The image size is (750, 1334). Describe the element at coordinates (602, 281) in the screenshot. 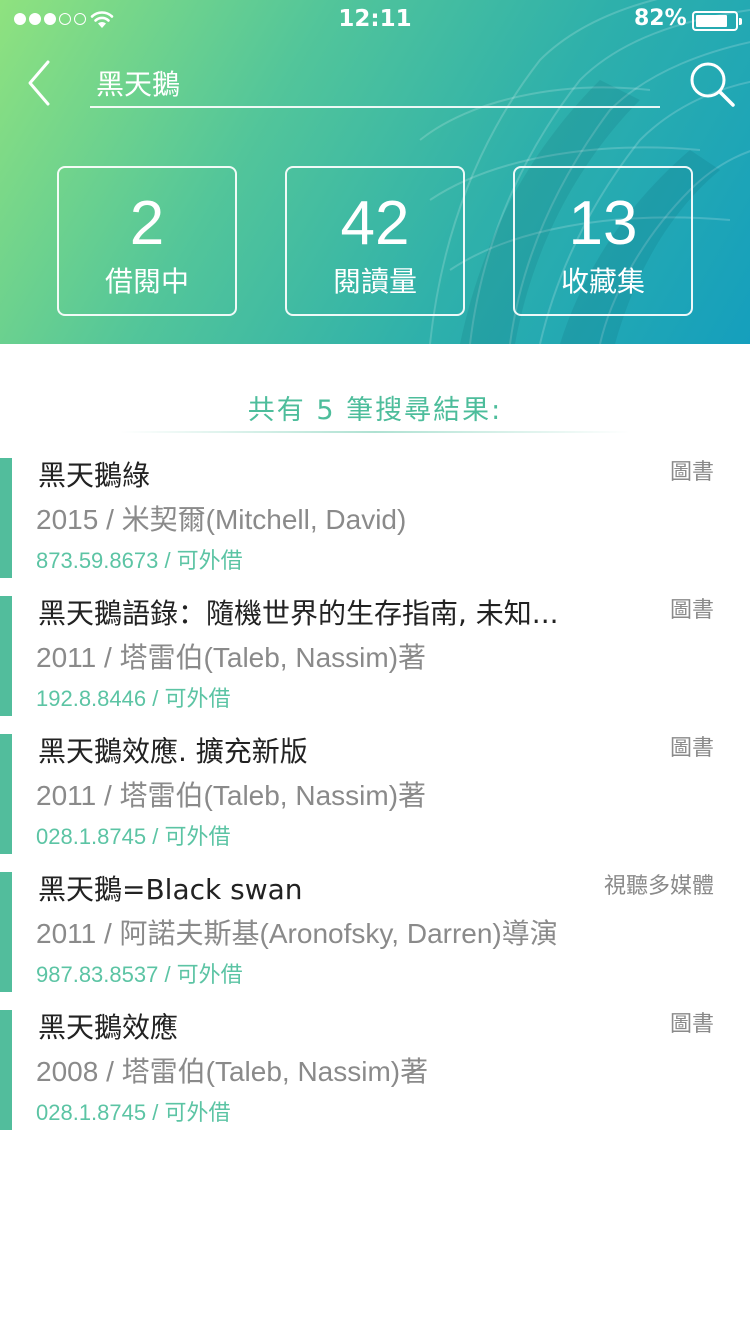

I see `stat-label: 收藏集` at that location.